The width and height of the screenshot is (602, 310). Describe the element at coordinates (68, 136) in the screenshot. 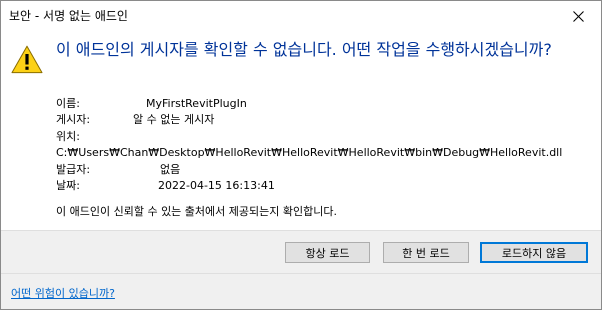

I see `location-label: 위치:` at that location.